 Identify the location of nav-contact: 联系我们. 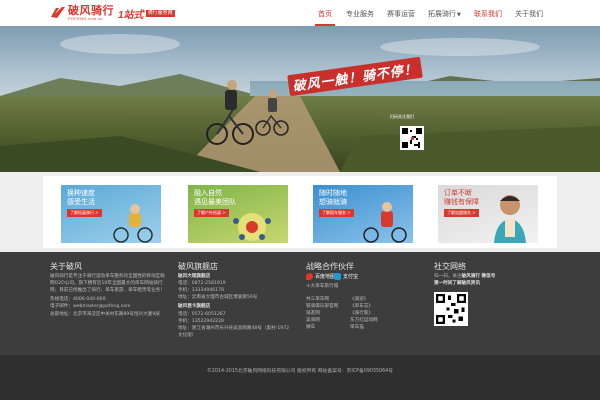
(488, 13).